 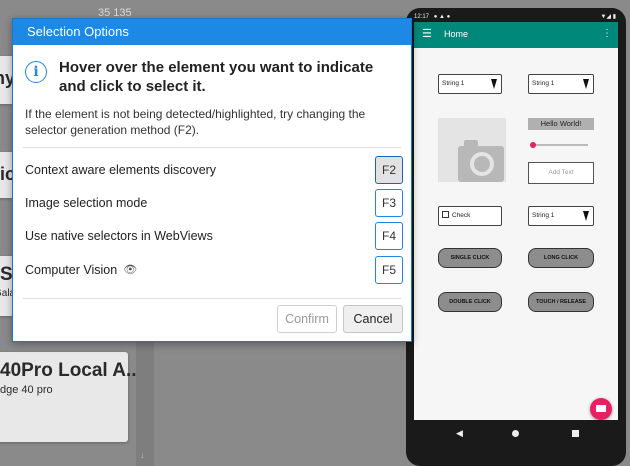 I want to click on status-time: 12:17, so click(x=422, y=17).